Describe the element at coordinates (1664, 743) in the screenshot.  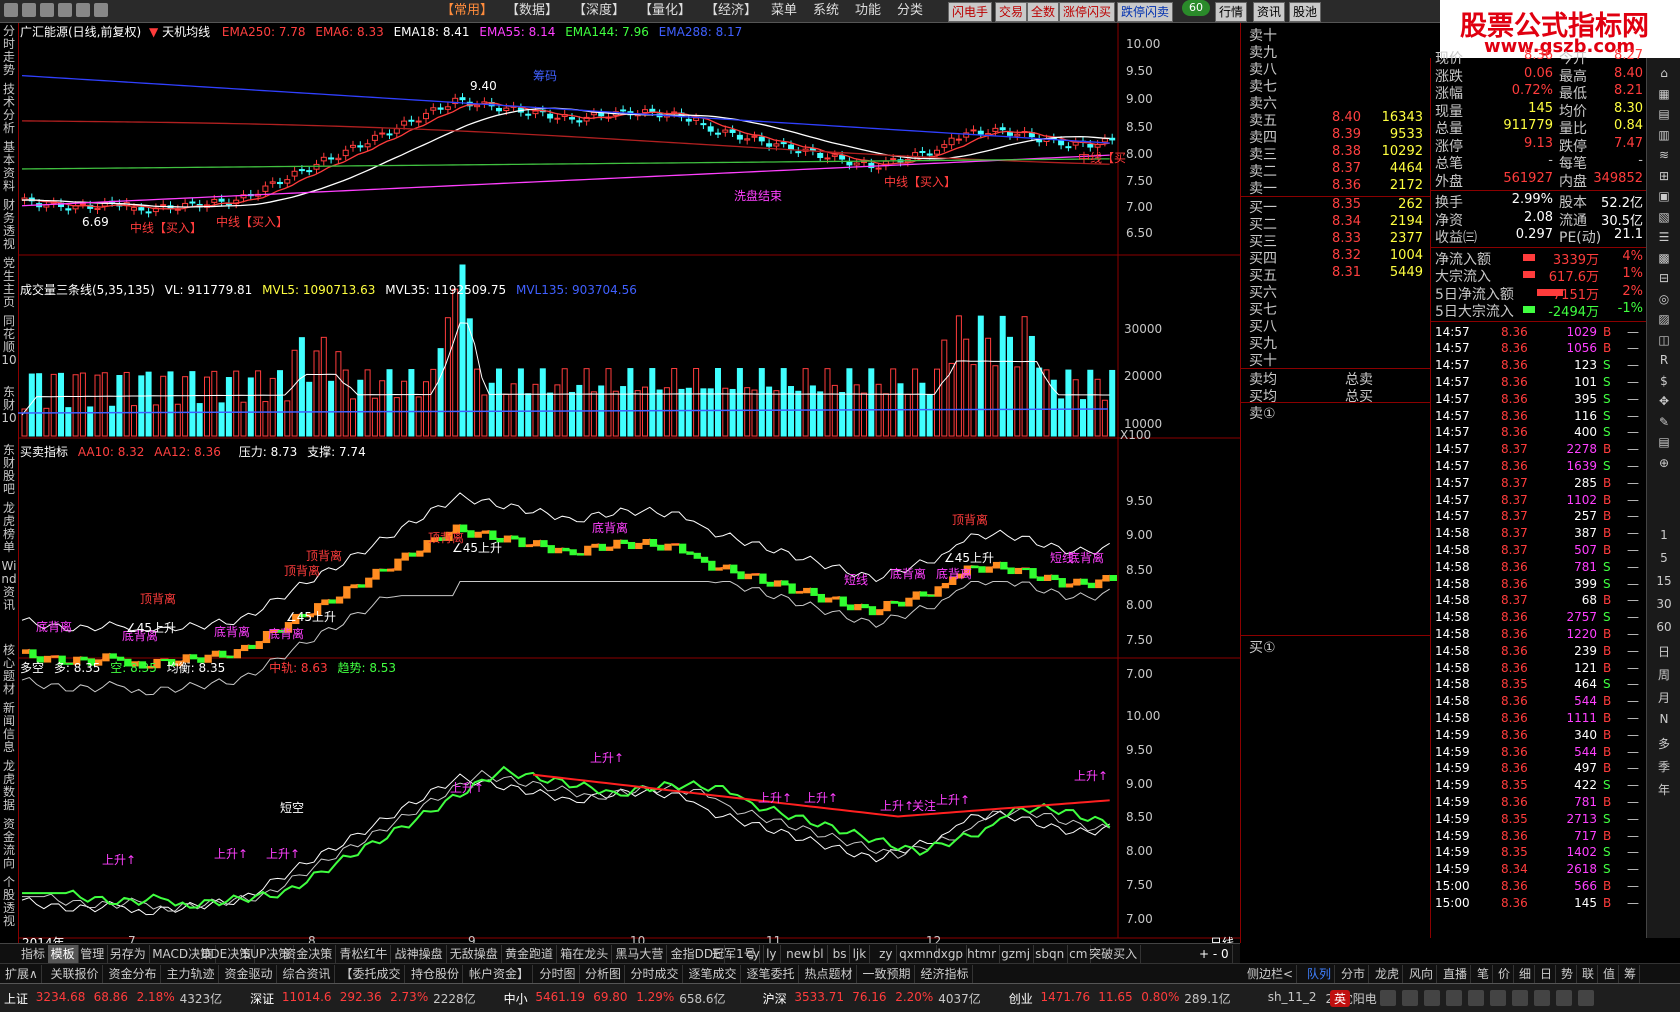
I see `period-button-9: 多` at that location.